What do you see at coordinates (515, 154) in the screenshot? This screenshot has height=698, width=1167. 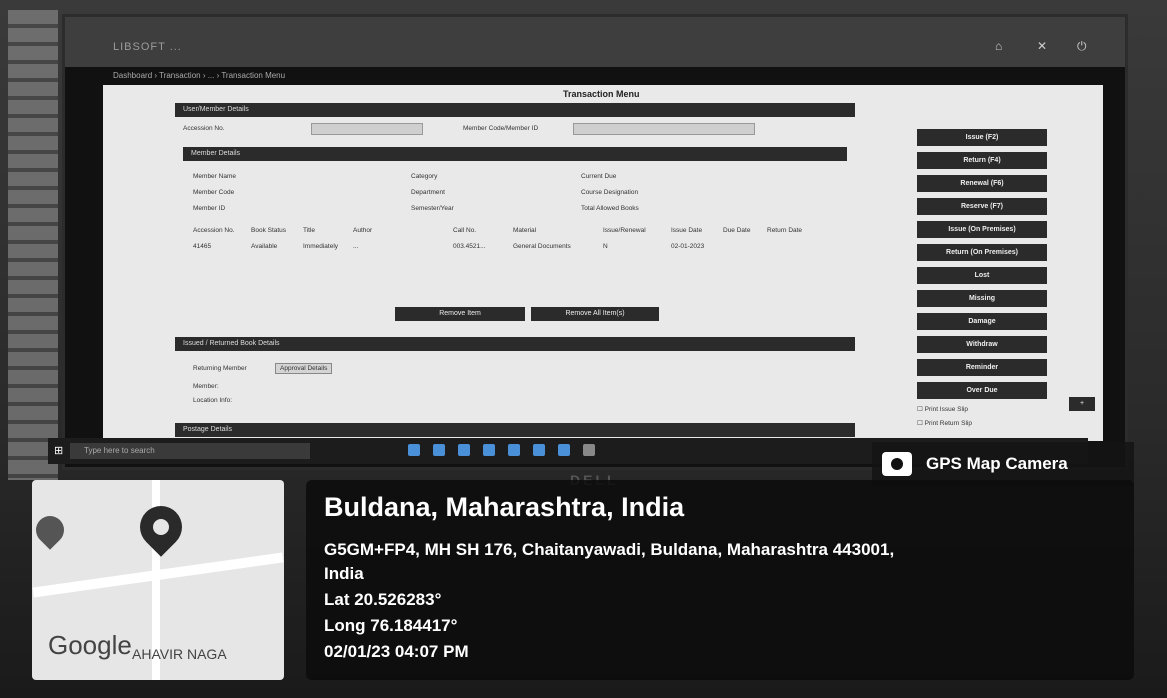 I see `section-member-details: Member Details` at bounding box center [515, 154].